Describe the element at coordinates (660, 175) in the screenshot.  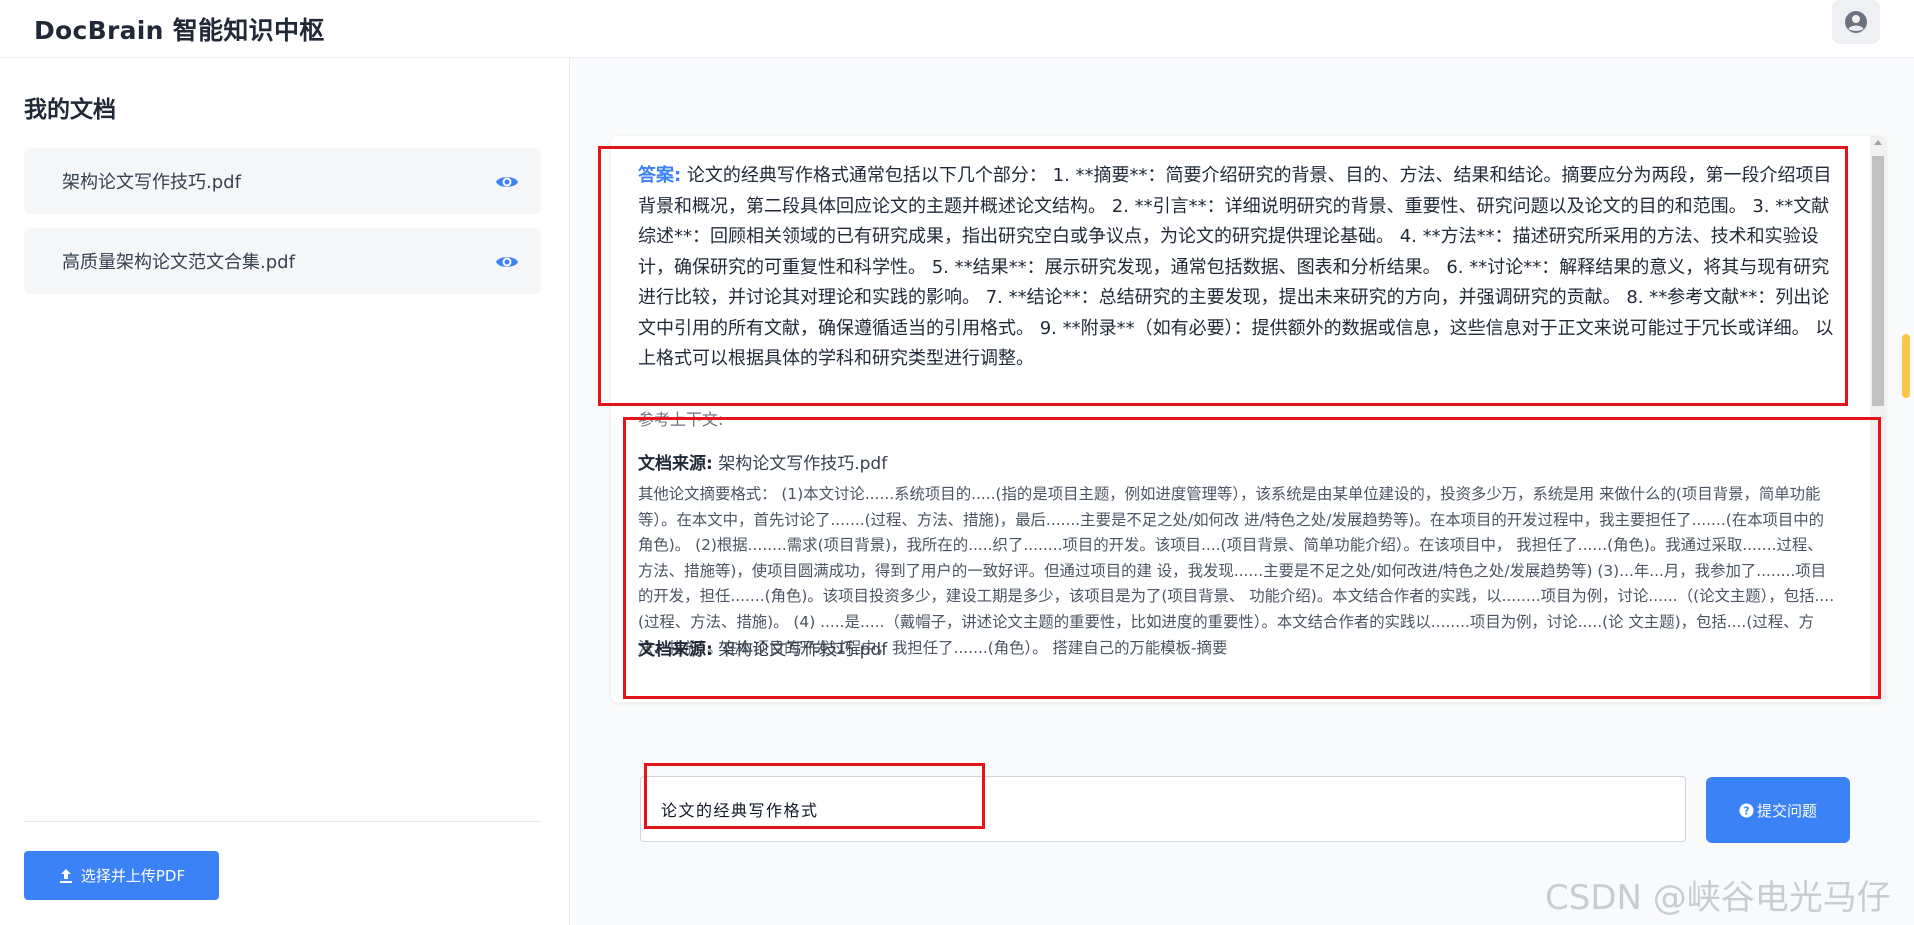
I see `answer-label: 答案:` at that location.